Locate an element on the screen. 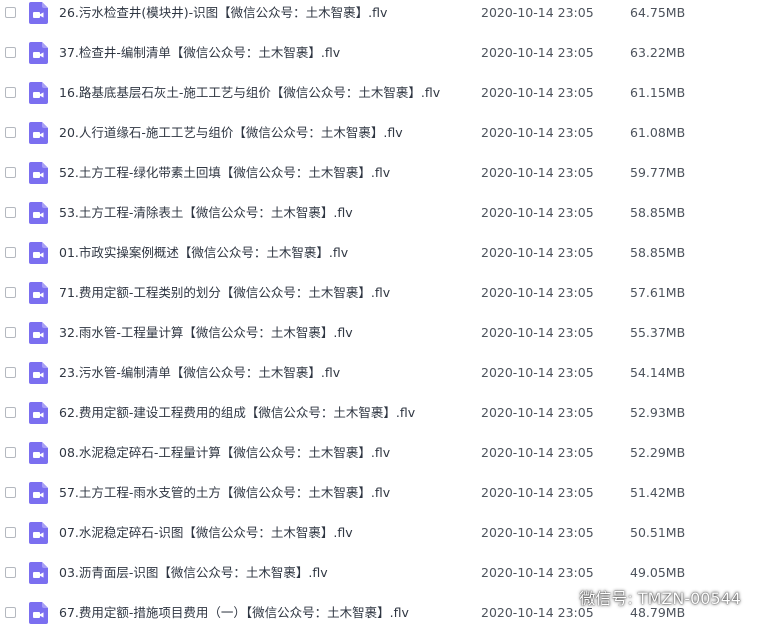 Image resolution: width=761 pixels, height=634 pixels. file-size: 49.05MB is located at coordinates (657, 573).